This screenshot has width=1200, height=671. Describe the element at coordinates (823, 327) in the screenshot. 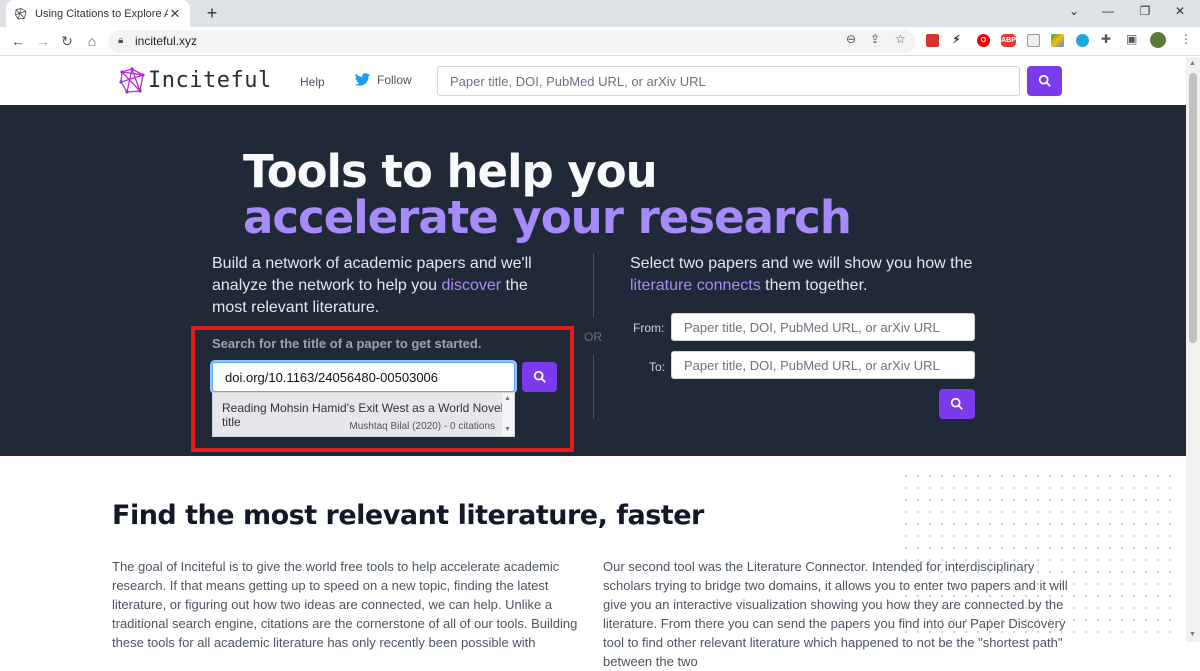

I see `from-paper-input` at that location.